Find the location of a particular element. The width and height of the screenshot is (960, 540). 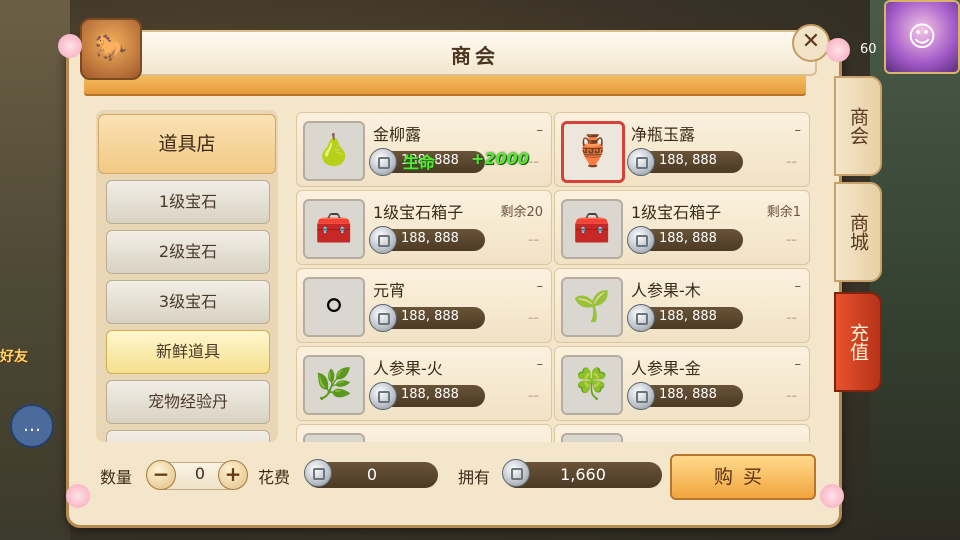

quantity-minus-button: − is located at coordinates (161, 475).